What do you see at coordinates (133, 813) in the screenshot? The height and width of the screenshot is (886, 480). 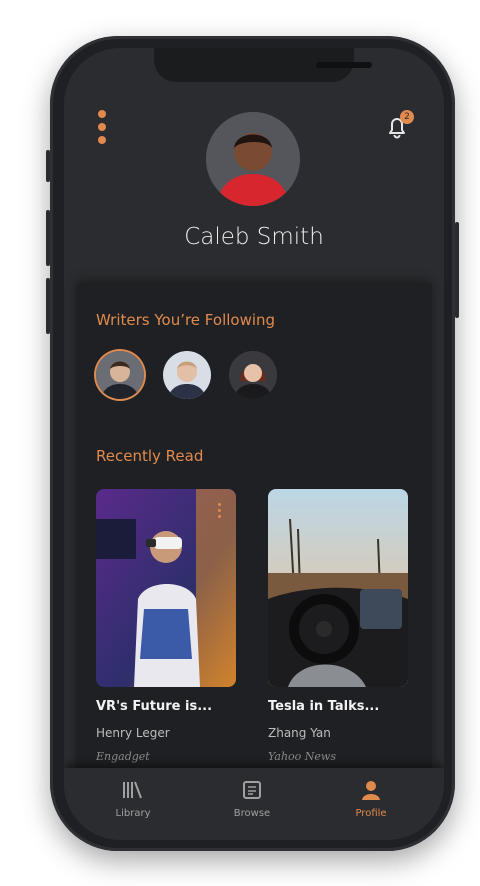 I see `tab-label: Library` at bounding box center [133, 813].